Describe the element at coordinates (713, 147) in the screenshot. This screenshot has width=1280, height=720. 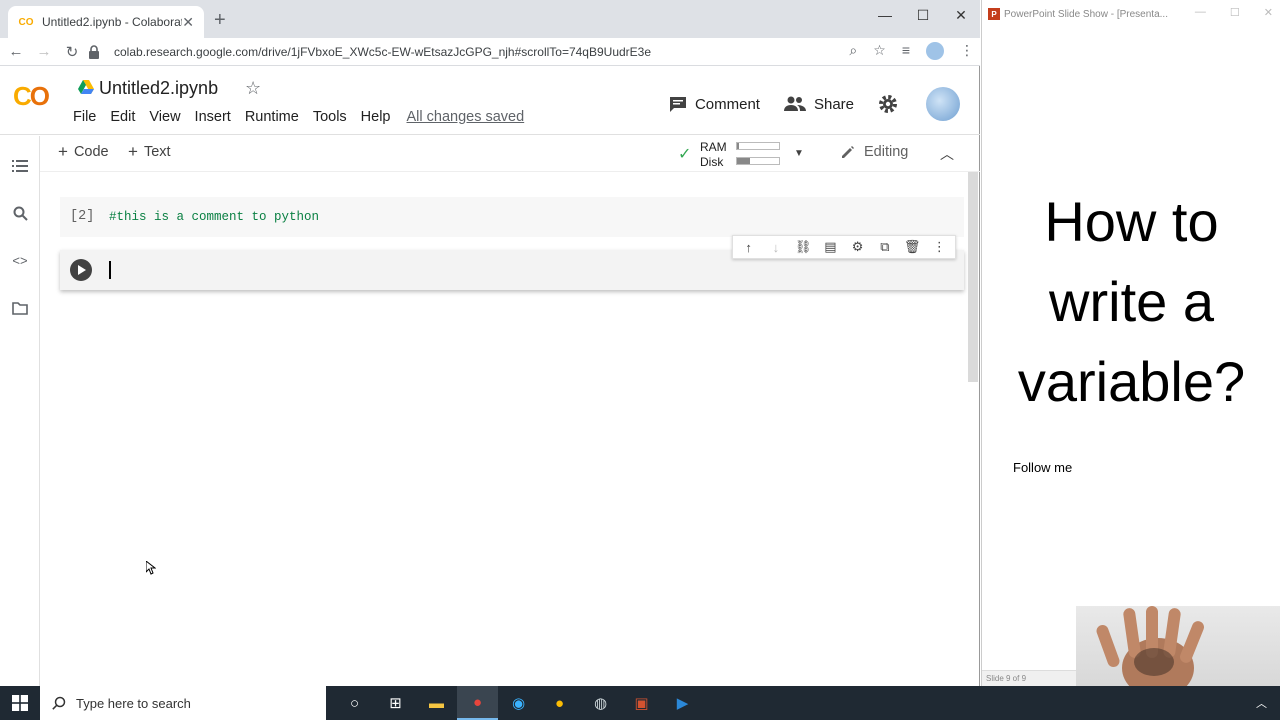
I see `ram-label: RAM` at that location.